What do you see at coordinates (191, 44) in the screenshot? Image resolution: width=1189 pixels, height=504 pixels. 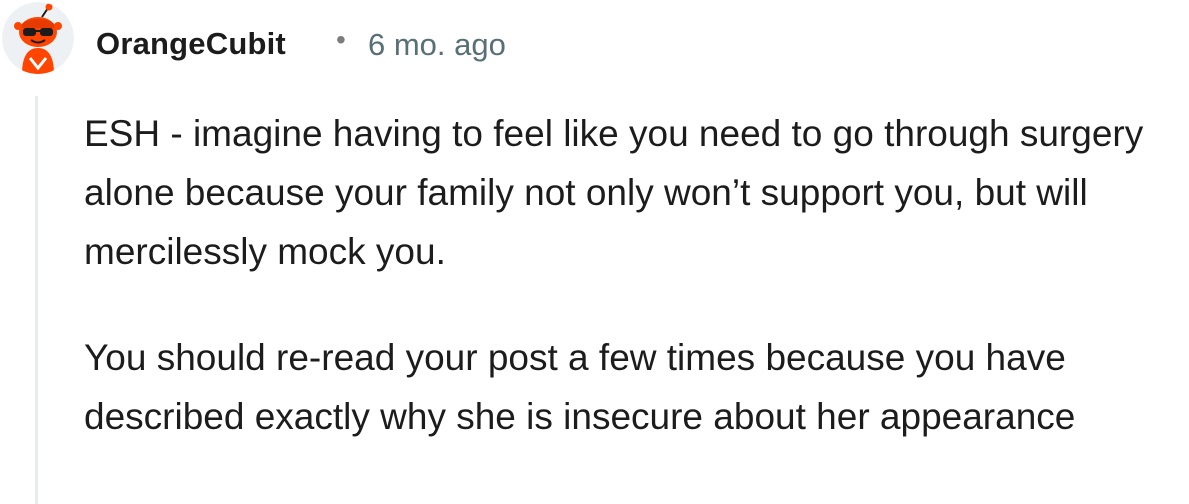 I see `author-name: OrangeCubit` at bounding box center [191, 44].